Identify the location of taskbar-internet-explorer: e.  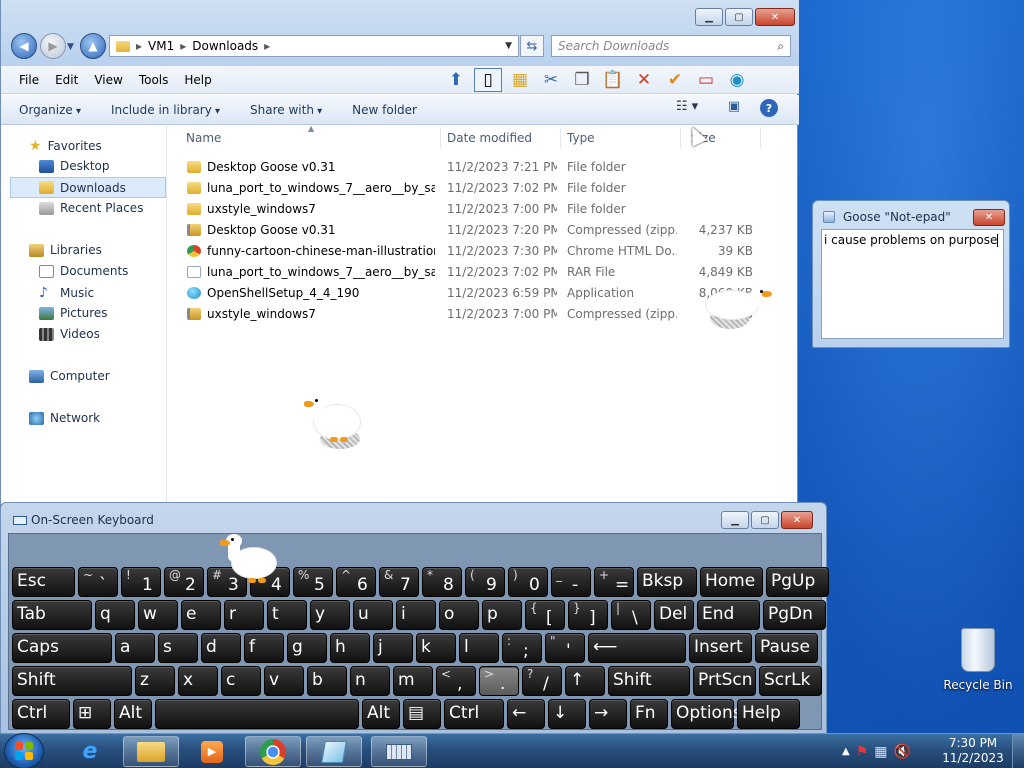
(90, 751).